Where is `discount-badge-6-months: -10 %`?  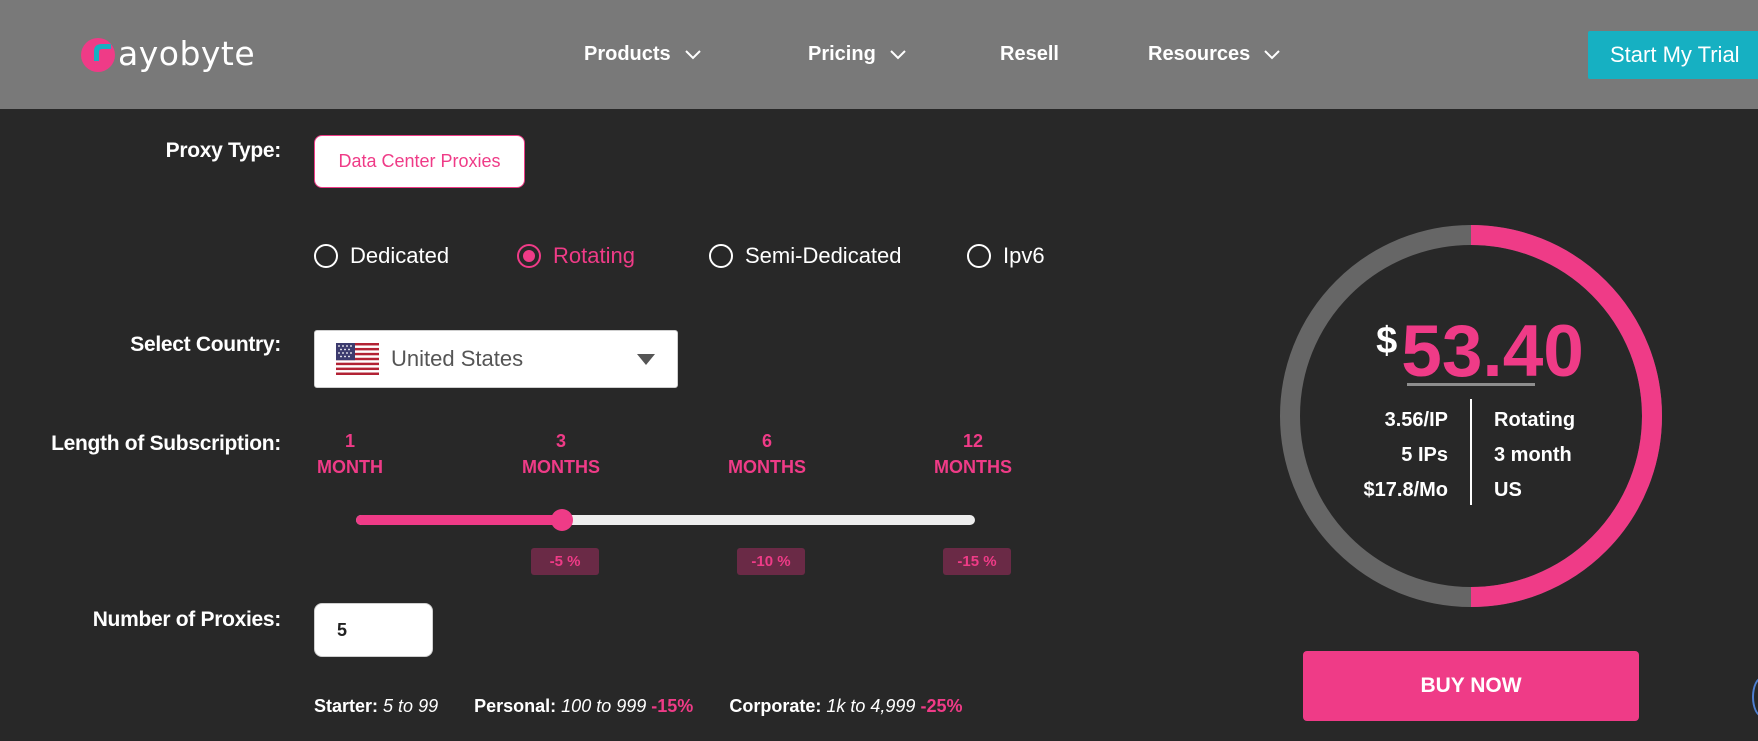
discount-badge-6-months: -10 % is located at coordinates (771, 561).